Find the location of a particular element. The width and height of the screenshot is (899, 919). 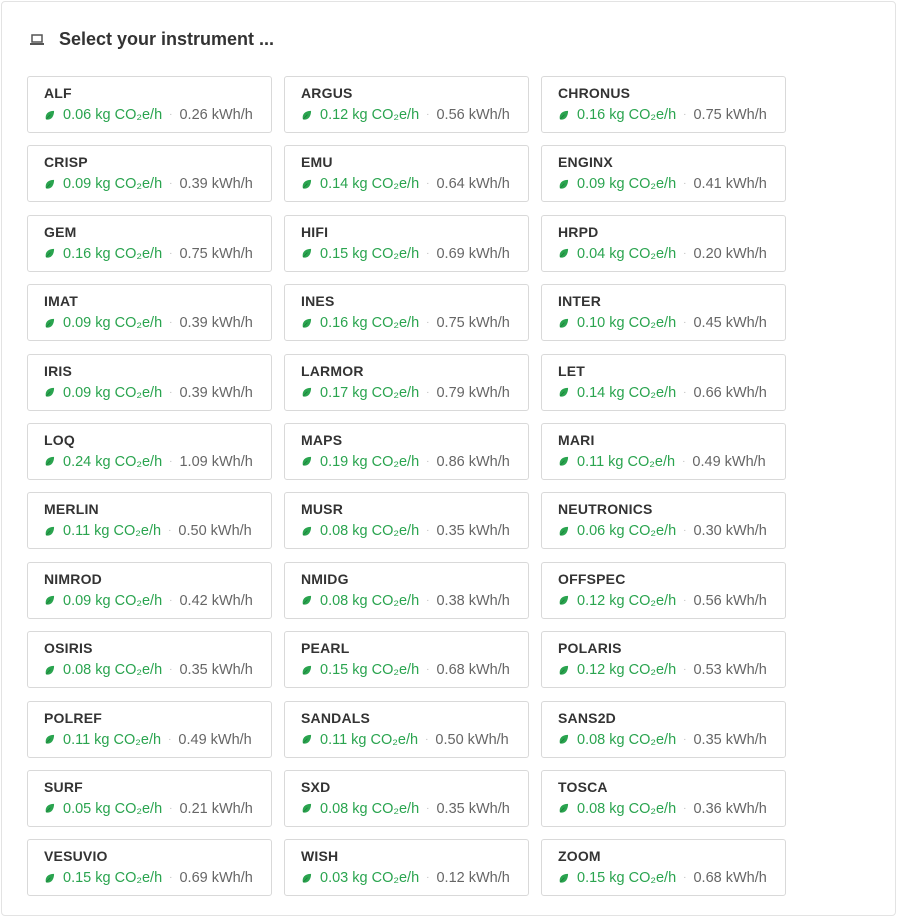

instrument-card-ines: INES 0.16 kg CO₂e/h · 0.75 kWh/h is located at coordinates (406, 313).